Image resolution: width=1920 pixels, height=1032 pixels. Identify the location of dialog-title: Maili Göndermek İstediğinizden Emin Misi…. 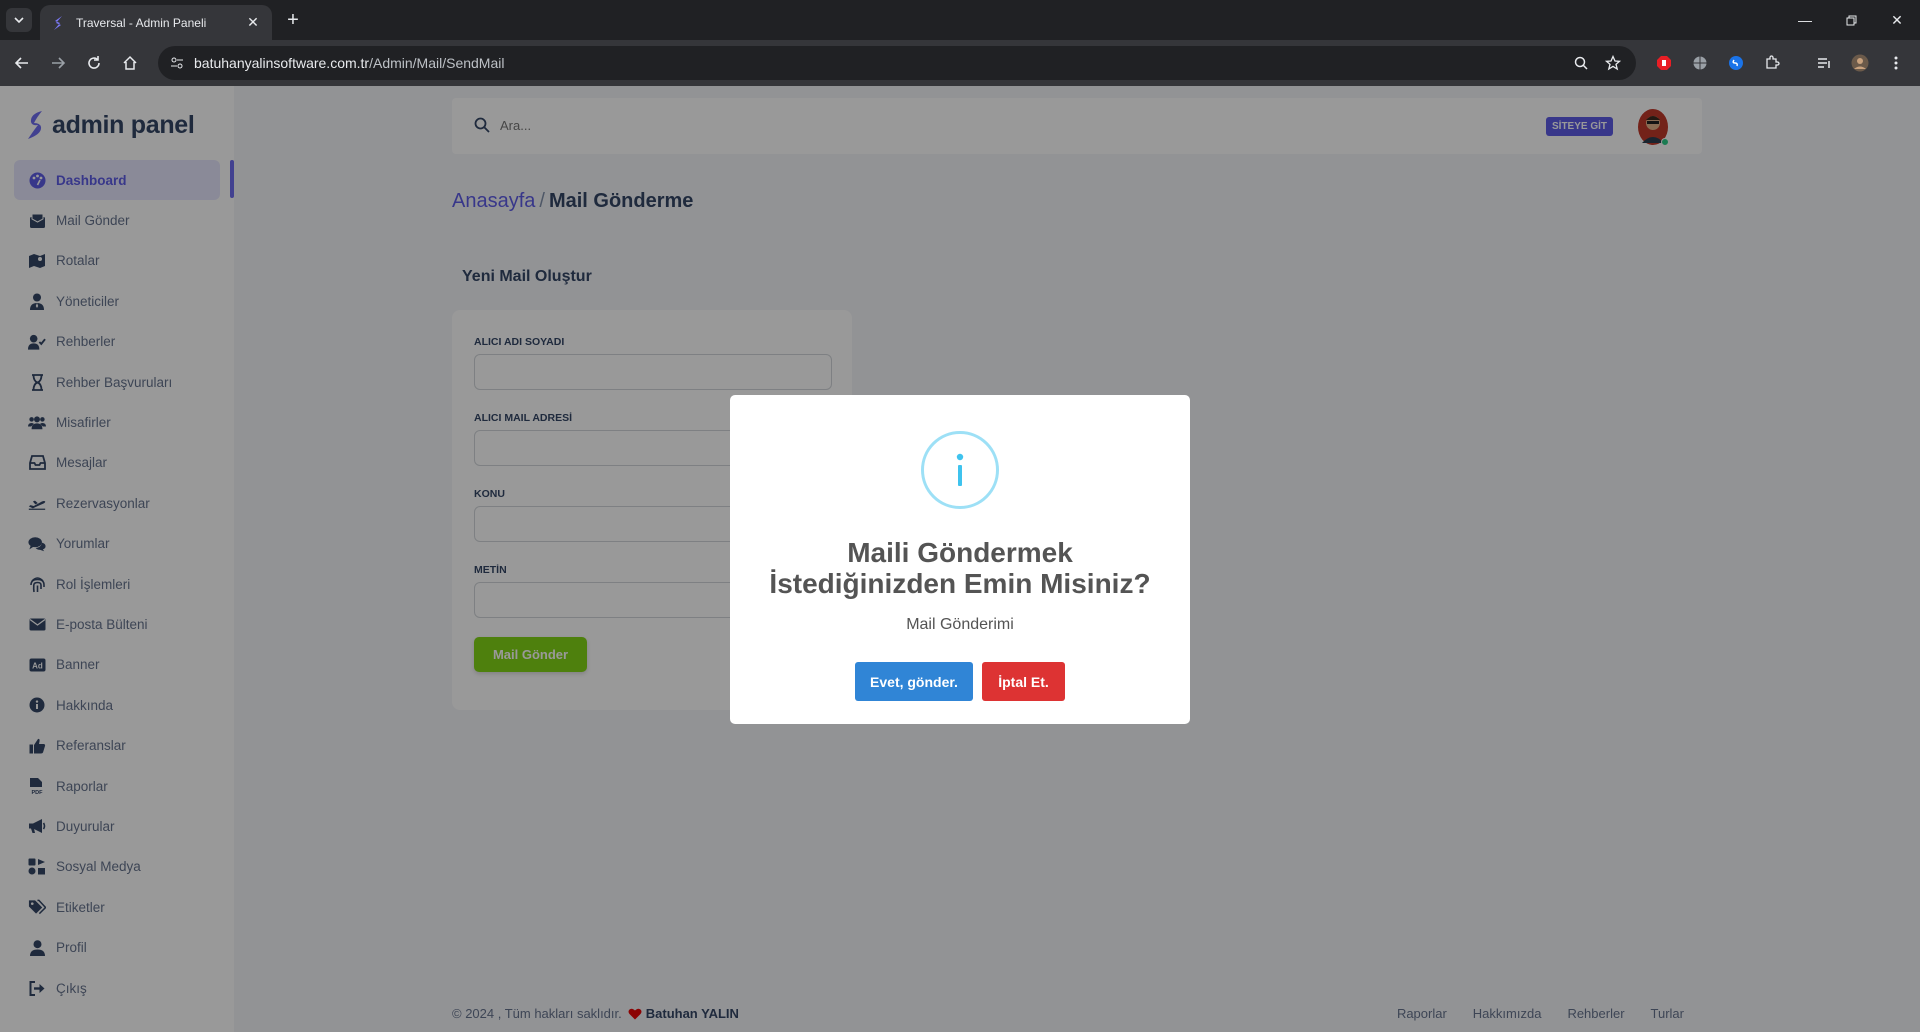
(960, 568).